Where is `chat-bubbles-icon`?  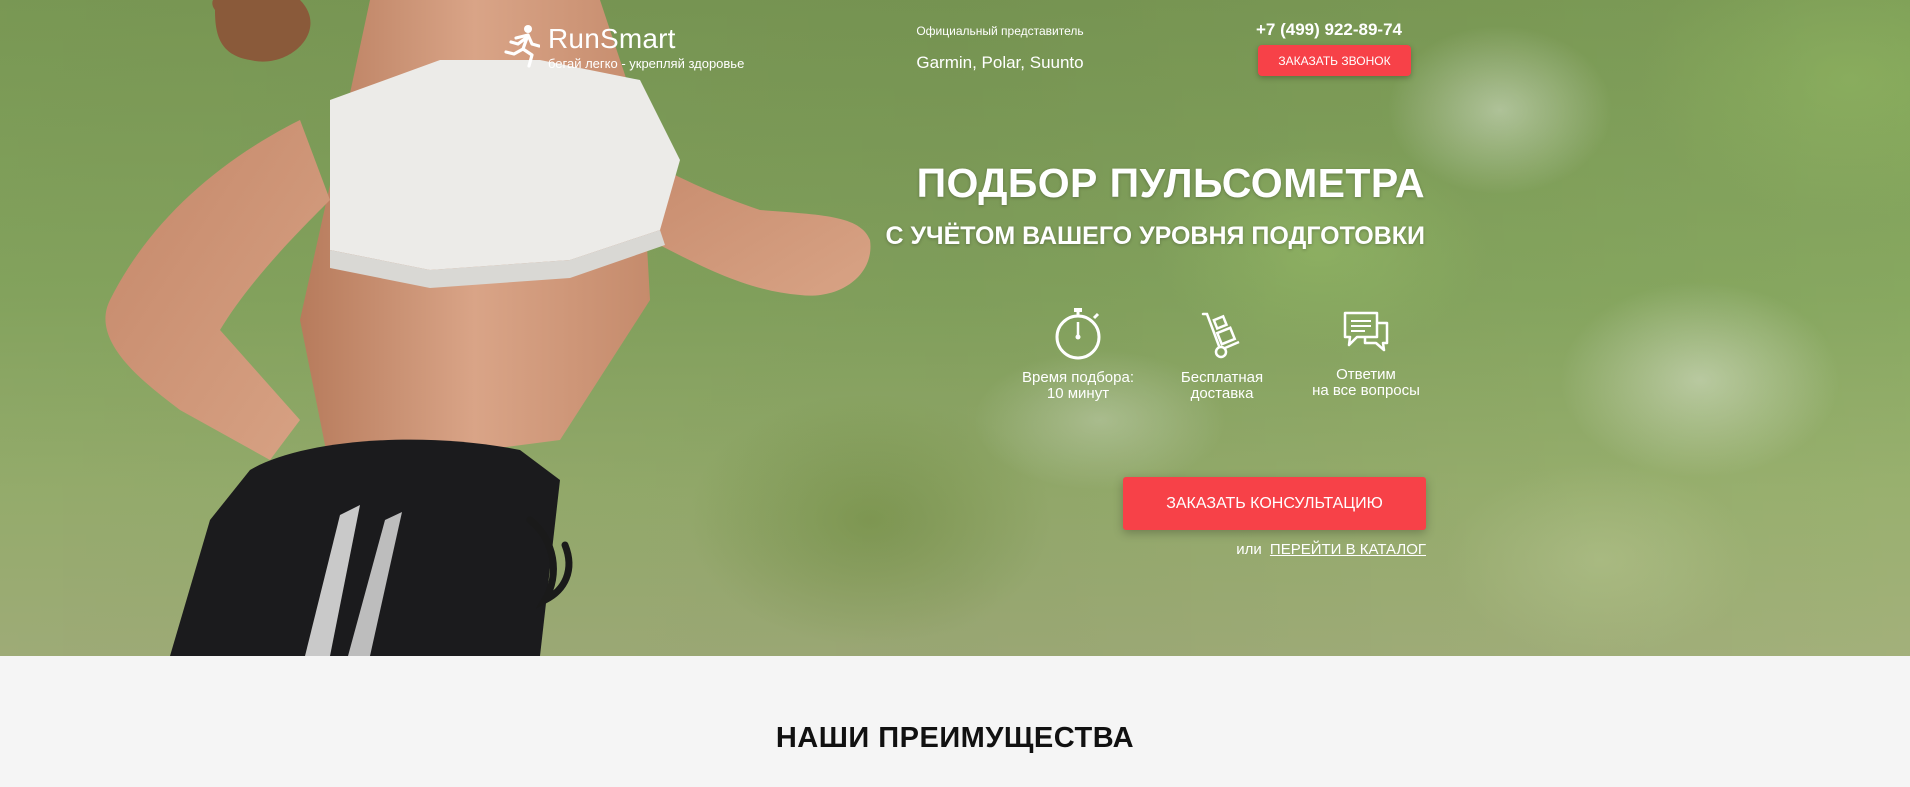
chat-bubbles-icon is located at coordinates (1366, 331).